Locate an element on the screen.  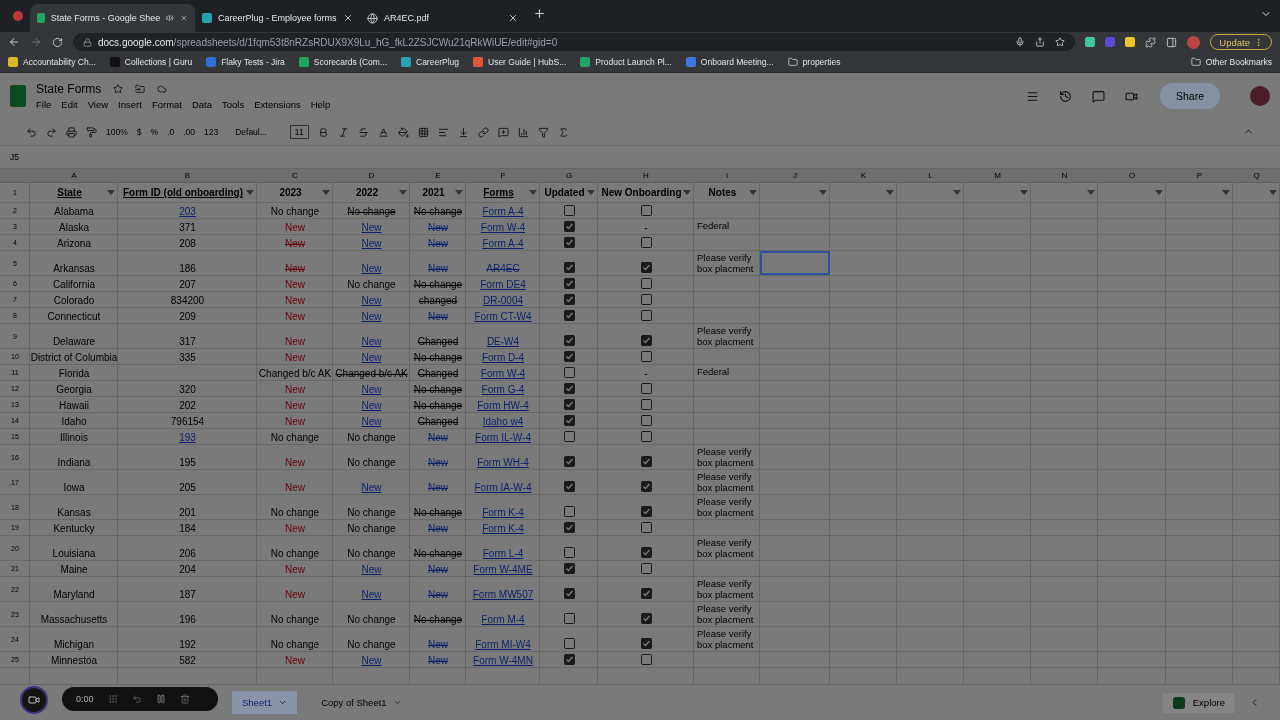
side-panel-icon is located at coordinates (1172, 42).